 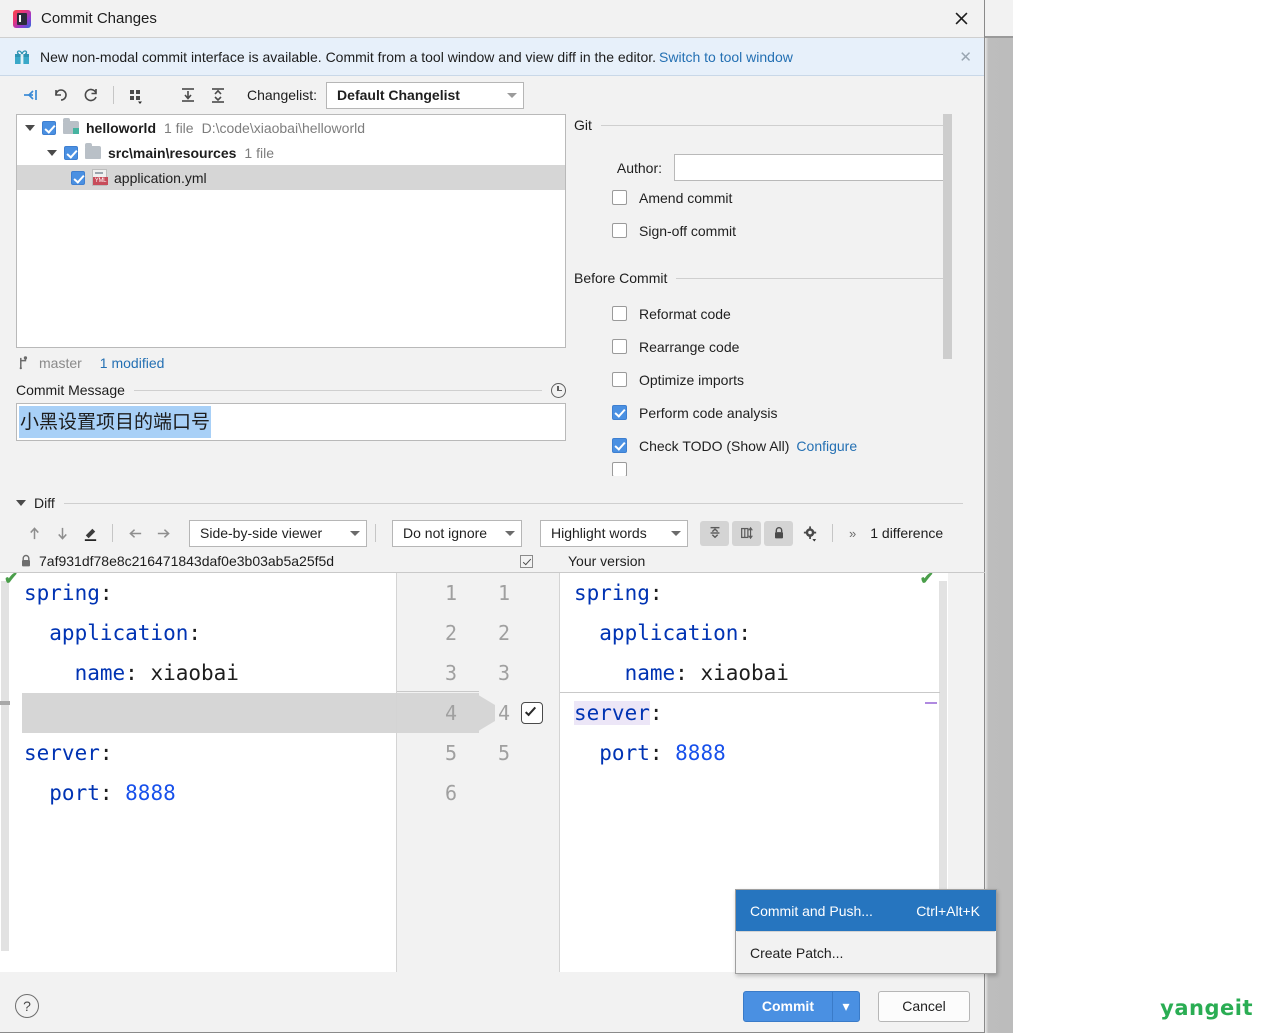 I want to click on tree-item-filecount: 1 file, so click(x=179, y=127).